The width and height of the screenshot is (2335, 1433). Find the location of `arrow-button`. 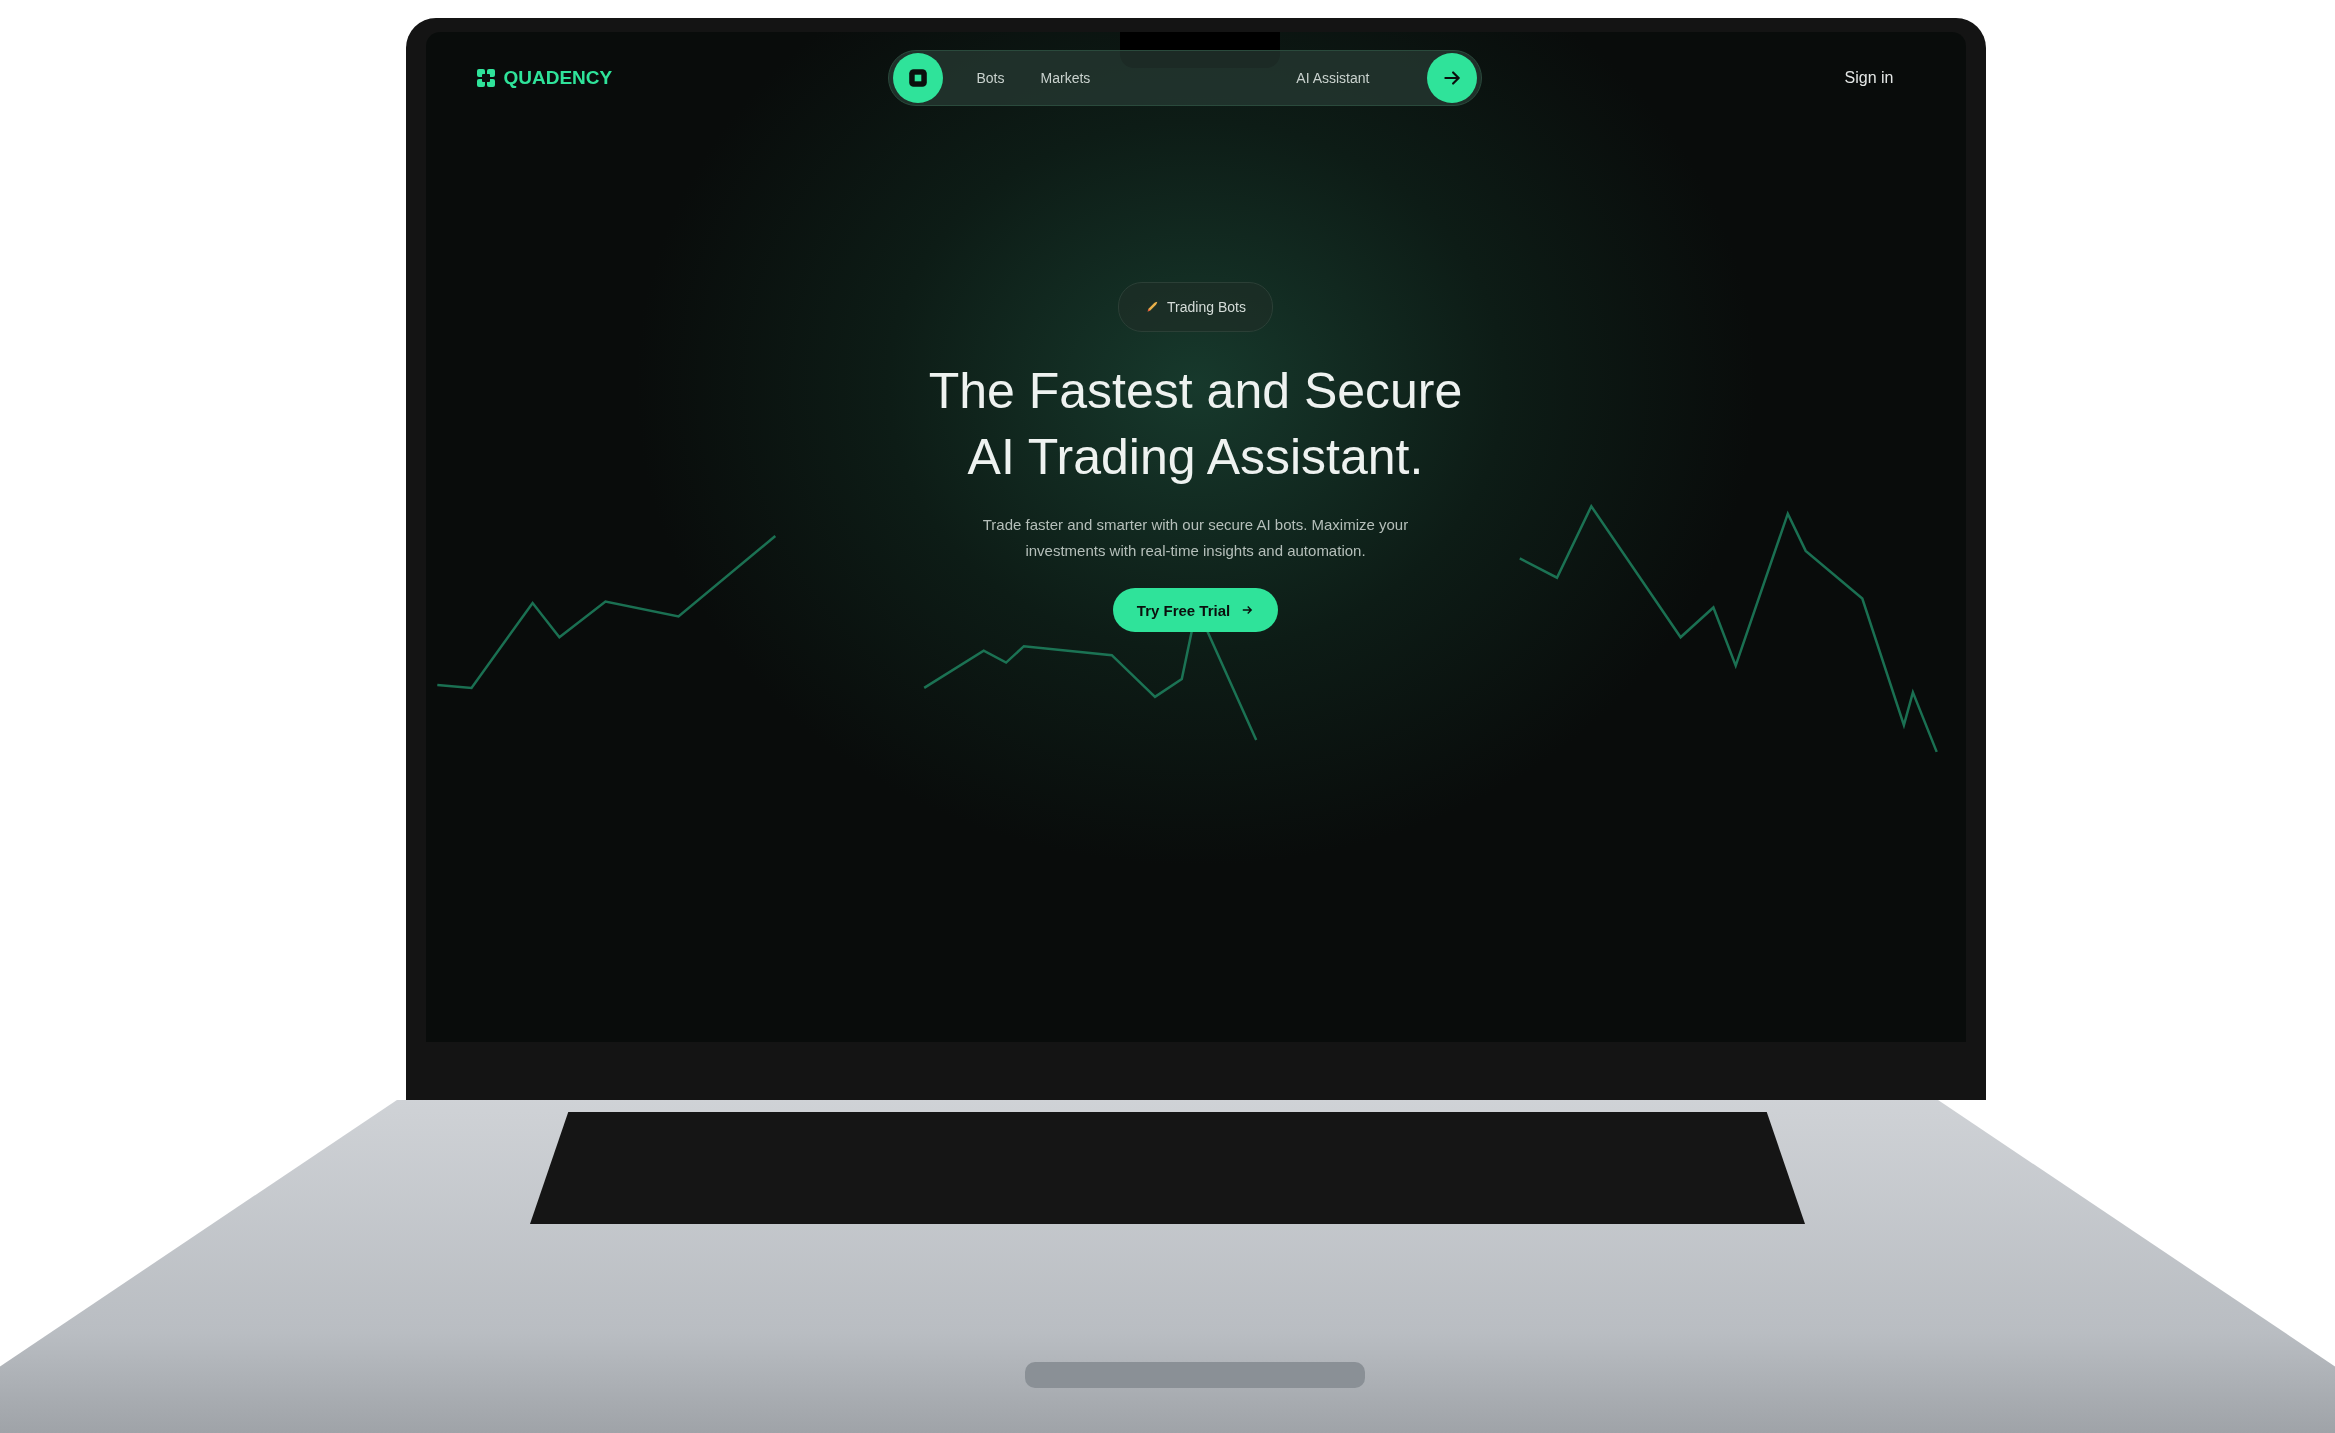

arrow-button is located at coordinates (1451, 78).